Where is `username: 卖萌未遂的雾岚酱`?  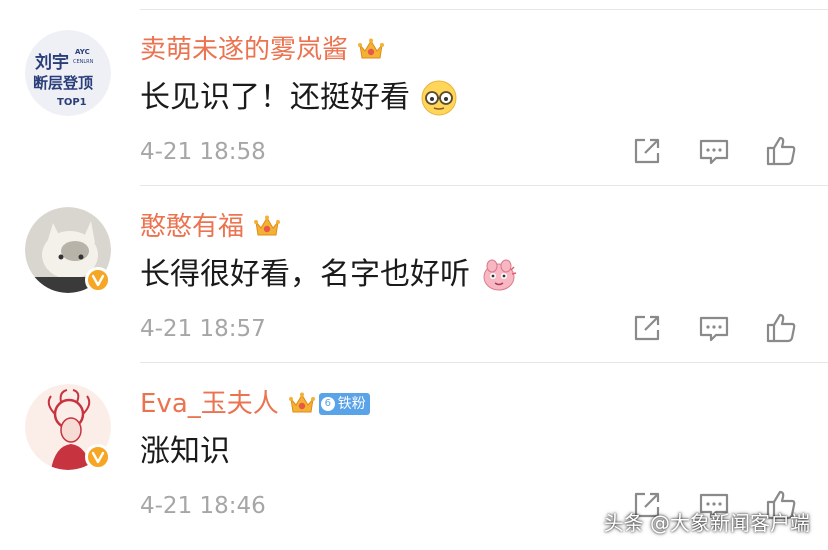
username: 卖萌未遂的雾岚酱 is located at coordinates (244, 50).